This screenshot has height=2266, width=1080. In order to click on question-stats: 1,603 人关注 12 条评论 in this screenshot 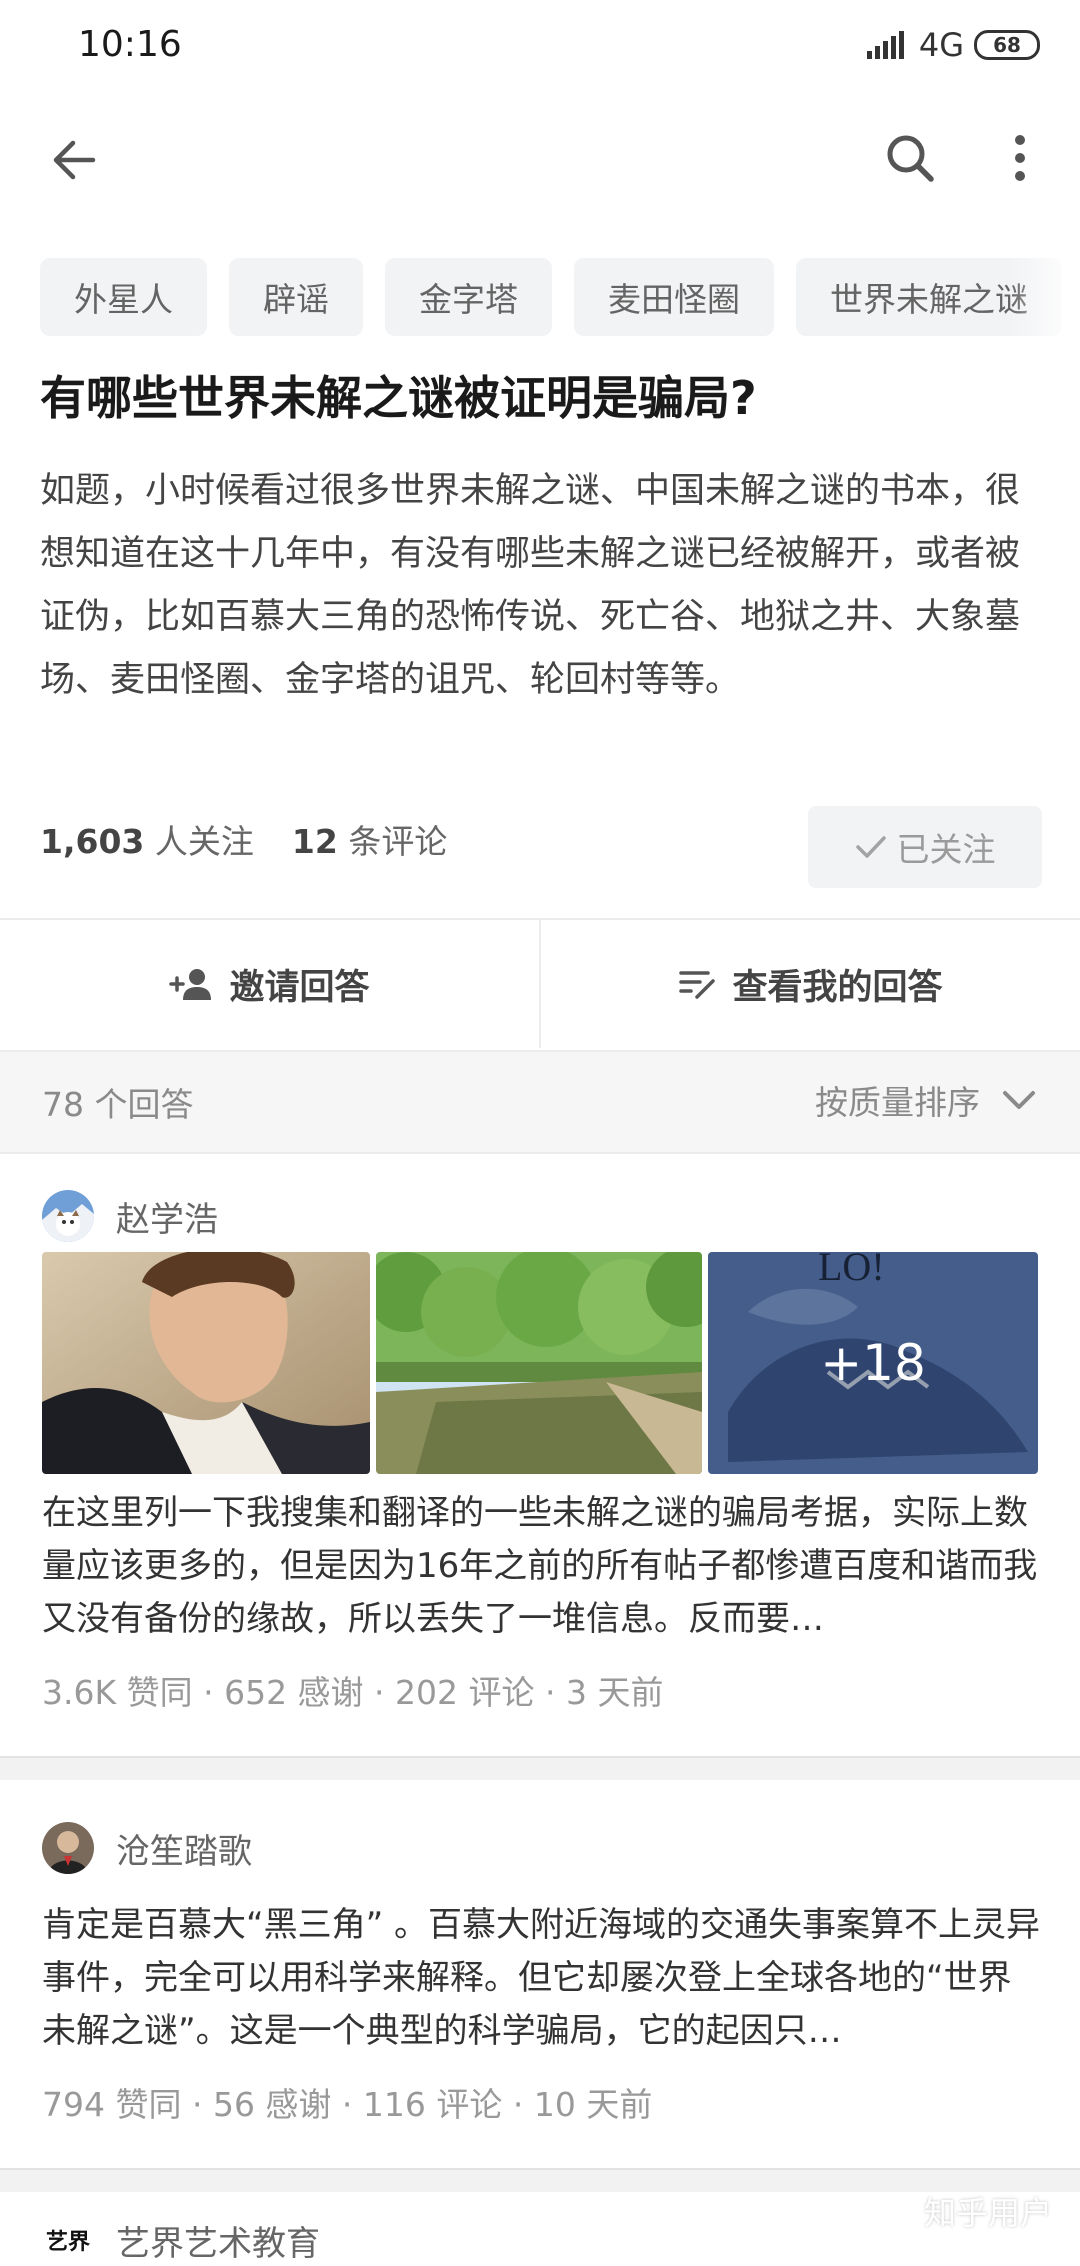, I will do `click(243, 839)`.